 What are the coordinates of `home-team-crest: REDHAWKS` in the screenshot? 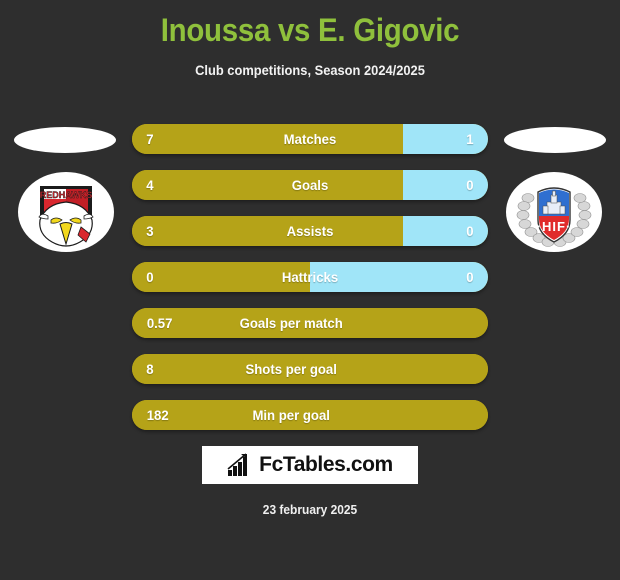 It's located at (66, 212).